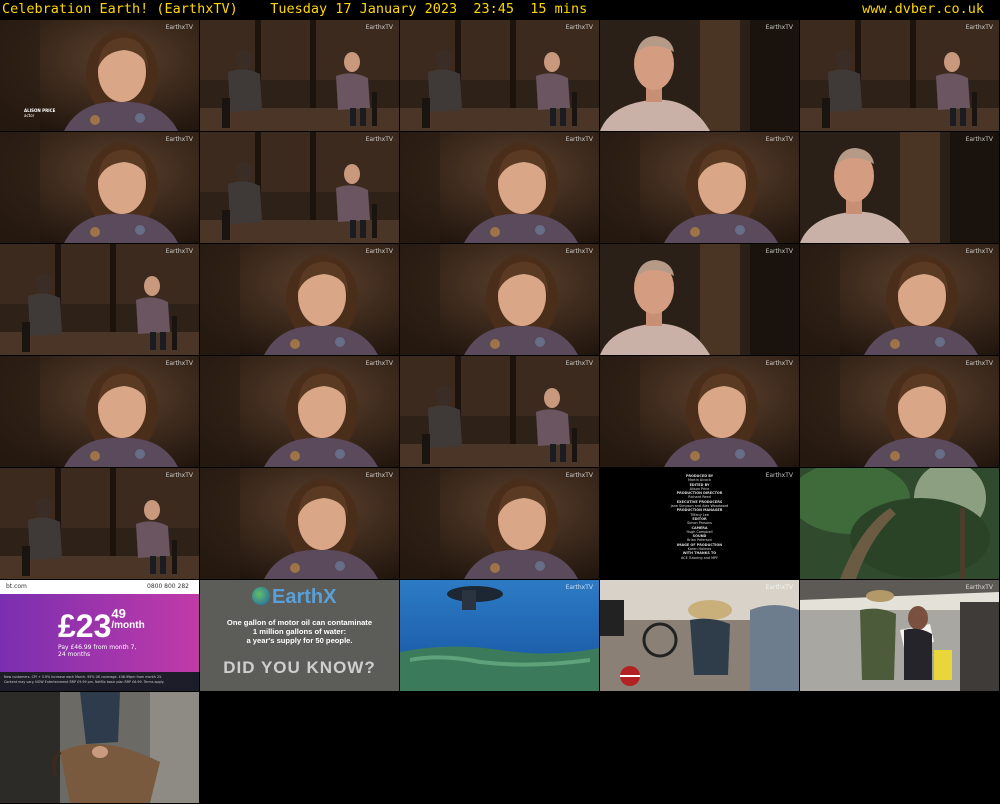 This screenshot has height=804, width=1000. I want to click on credit-line: ACE Tutoring and MPF, so click(699, 557).